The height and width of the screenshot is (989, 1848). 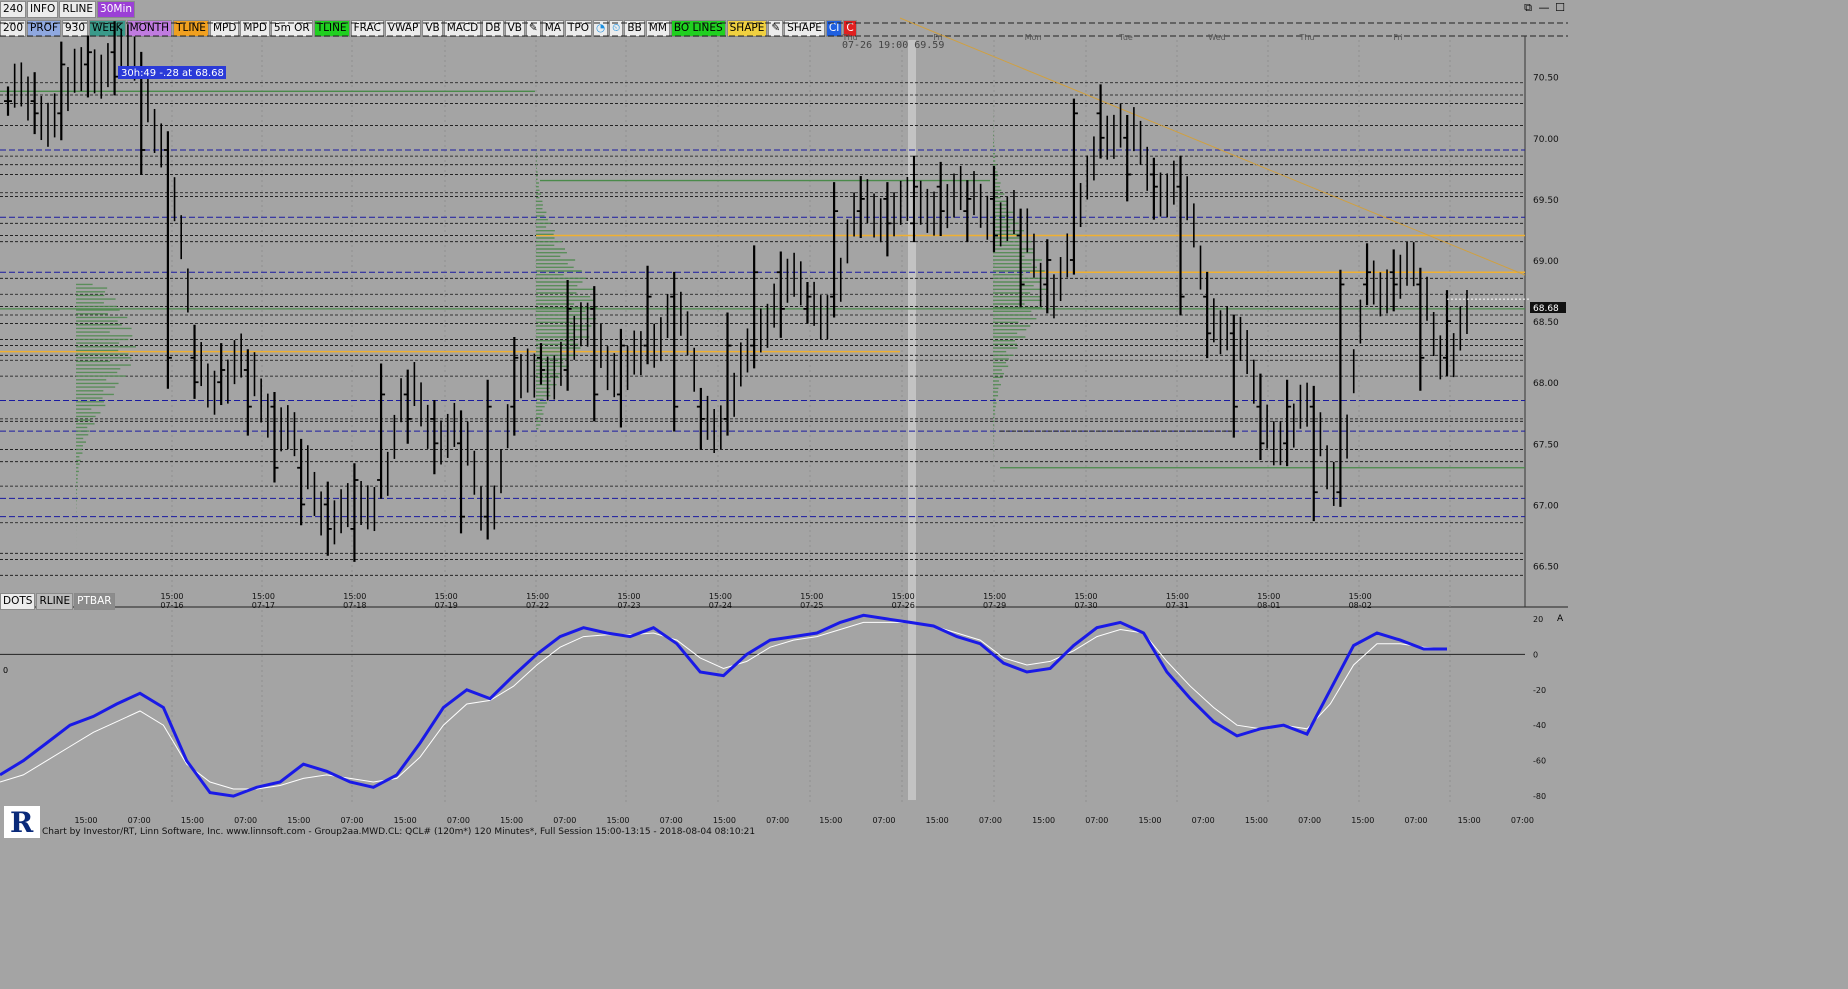 I want to click on price-tick-label: 66.50, so click(x=1546, y=568).